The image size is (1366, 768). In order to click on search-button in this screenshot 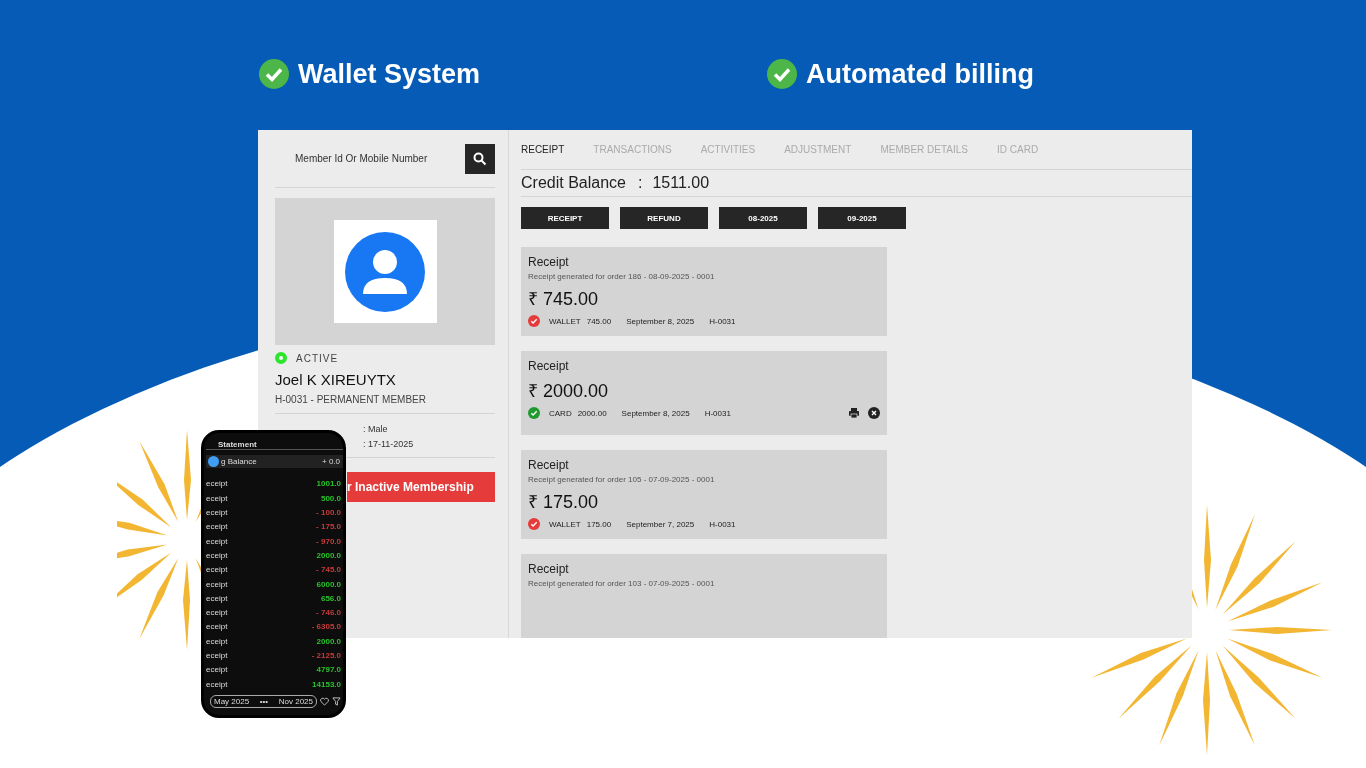, I will do `click(480, 158)`.